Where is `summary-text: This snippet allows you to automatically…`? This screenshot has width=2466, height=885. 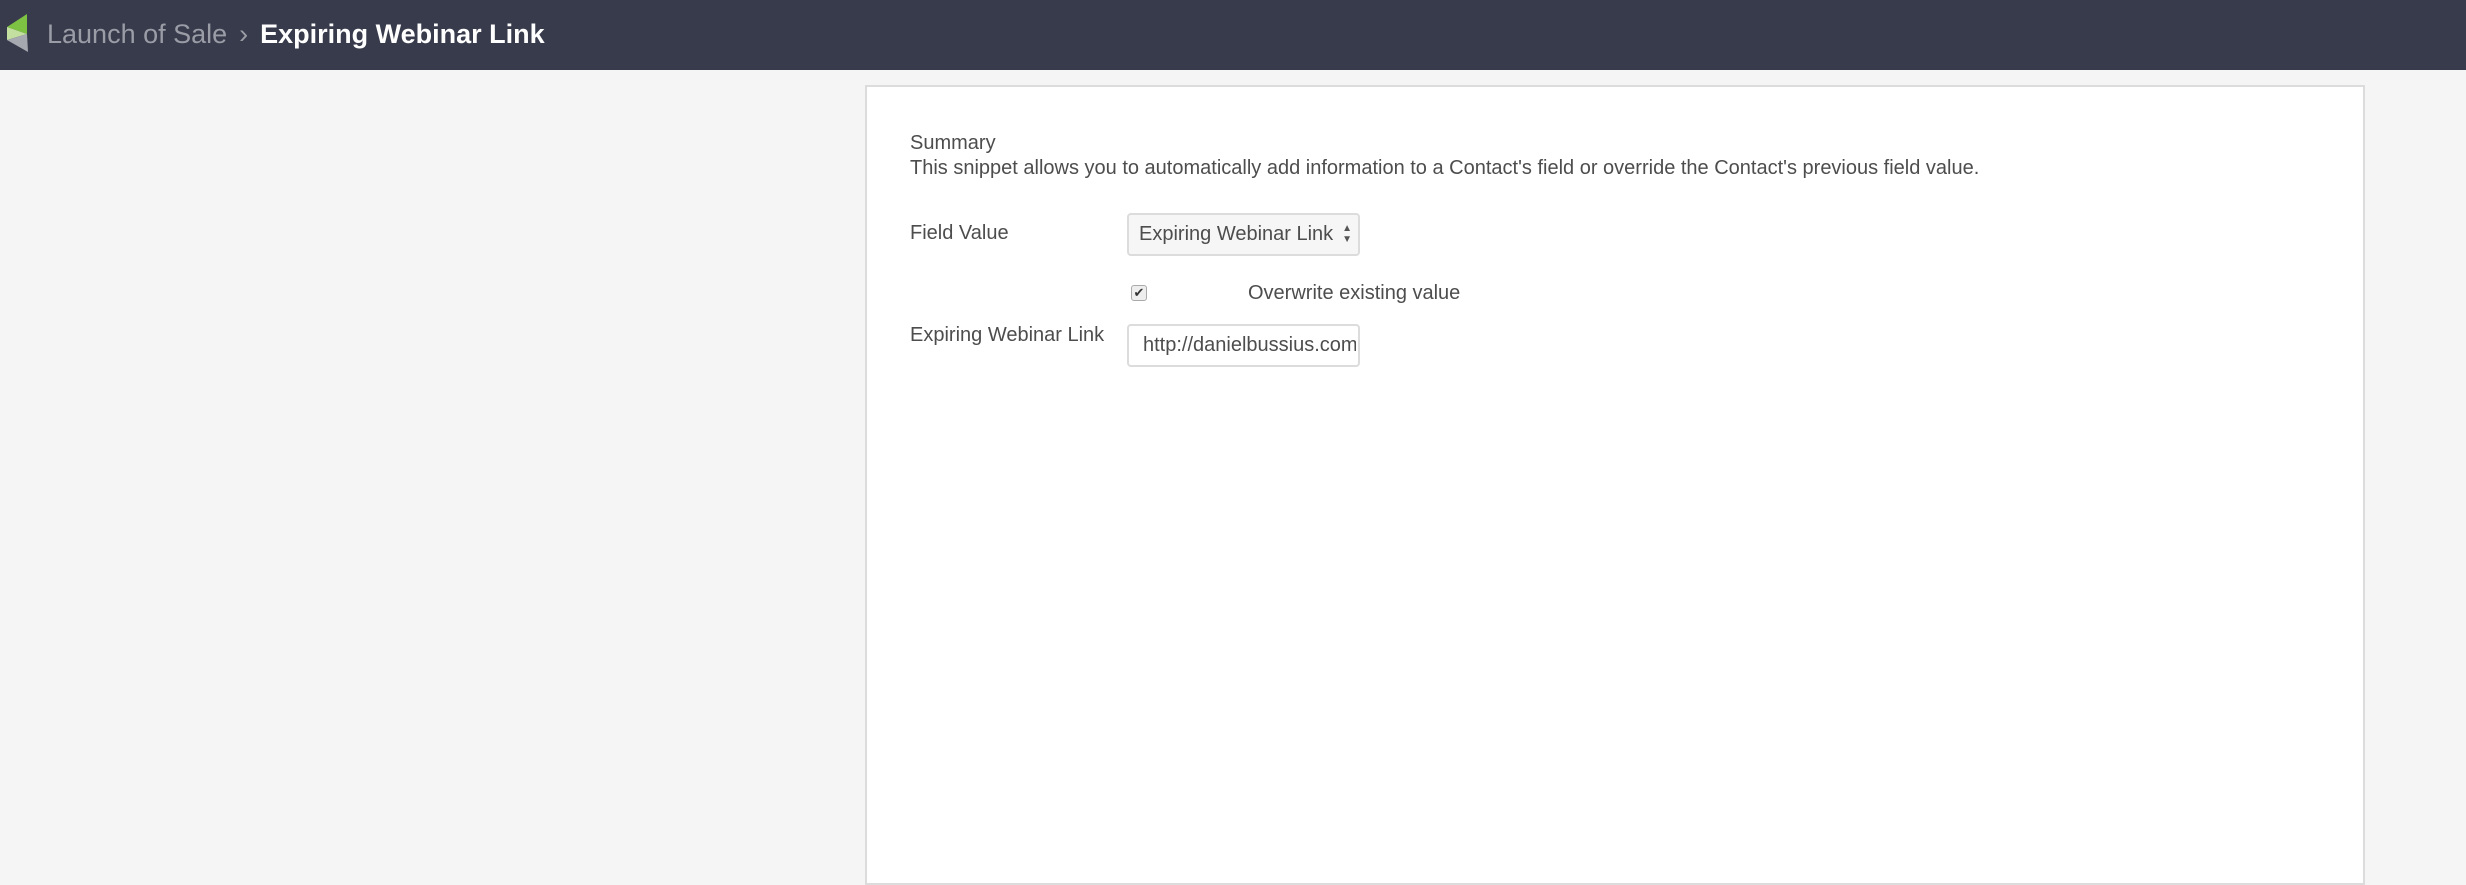
summary-text: This snippet allows you to automatically… is located at coordinates (1445, 168).